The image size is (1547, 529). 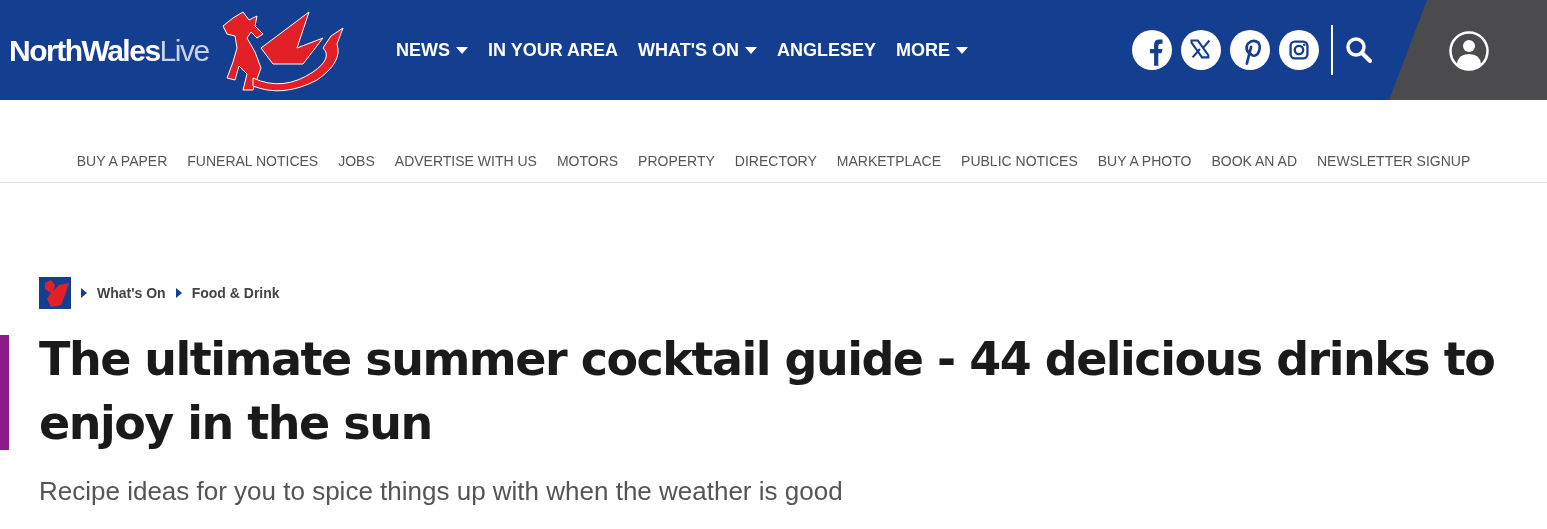 What do you see at coordinates (131, 293) in the screenshot?
I see `breadcrumb-link: What's On` at bounding box center [131, 293].